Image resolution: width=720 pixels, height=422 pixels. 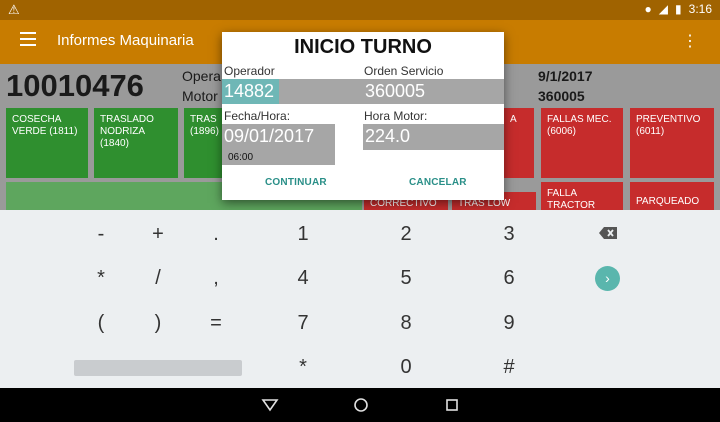 I want to click on hora-motor-label: Hora Motor:, so click(x=396, y=116).